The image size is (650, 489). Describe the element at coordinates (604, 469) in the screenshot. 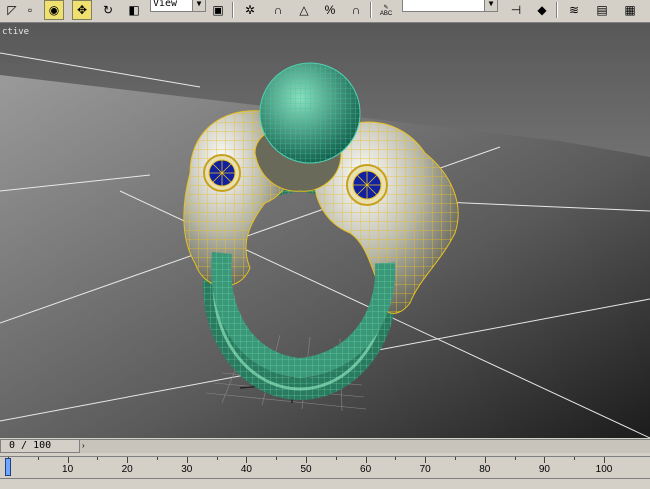

I see `ruler-label: 100` at that location.